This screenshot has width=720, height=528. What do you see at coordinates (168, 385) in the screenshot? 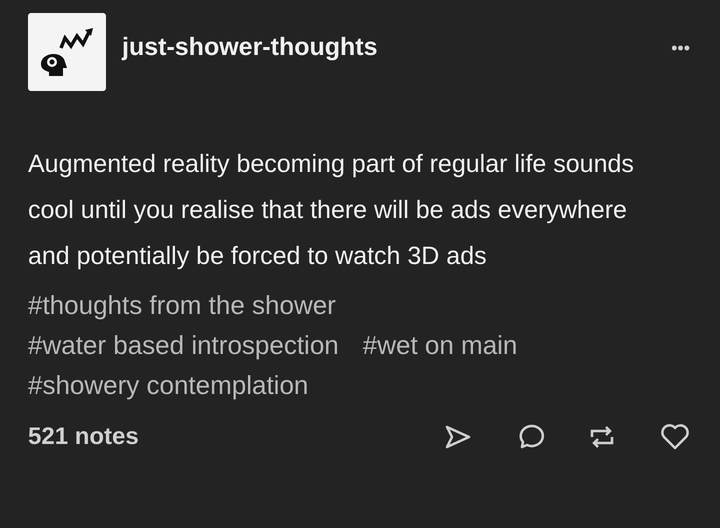
I see `tag-link: #showery contemplation` at bounding box center [168, 385].